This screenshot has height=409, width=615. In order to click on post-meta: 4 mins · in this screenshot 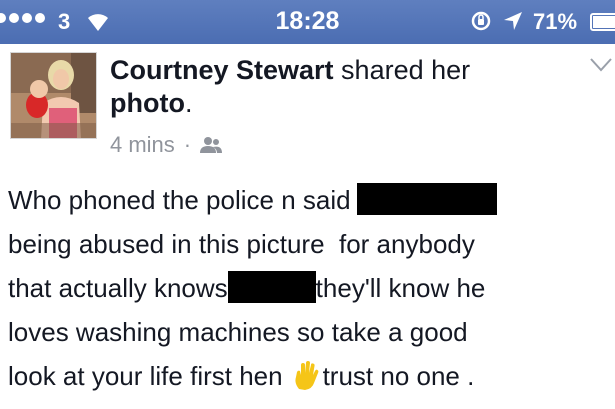, I will do `click(166, 145)`.